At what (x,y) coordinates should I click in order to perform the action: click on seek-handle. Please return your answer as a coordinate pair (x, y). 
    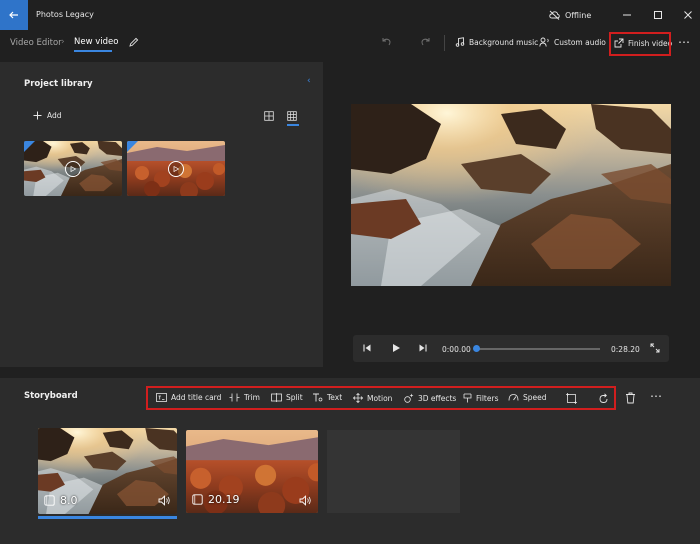
    Looking at the image, I should click on (476, 348).